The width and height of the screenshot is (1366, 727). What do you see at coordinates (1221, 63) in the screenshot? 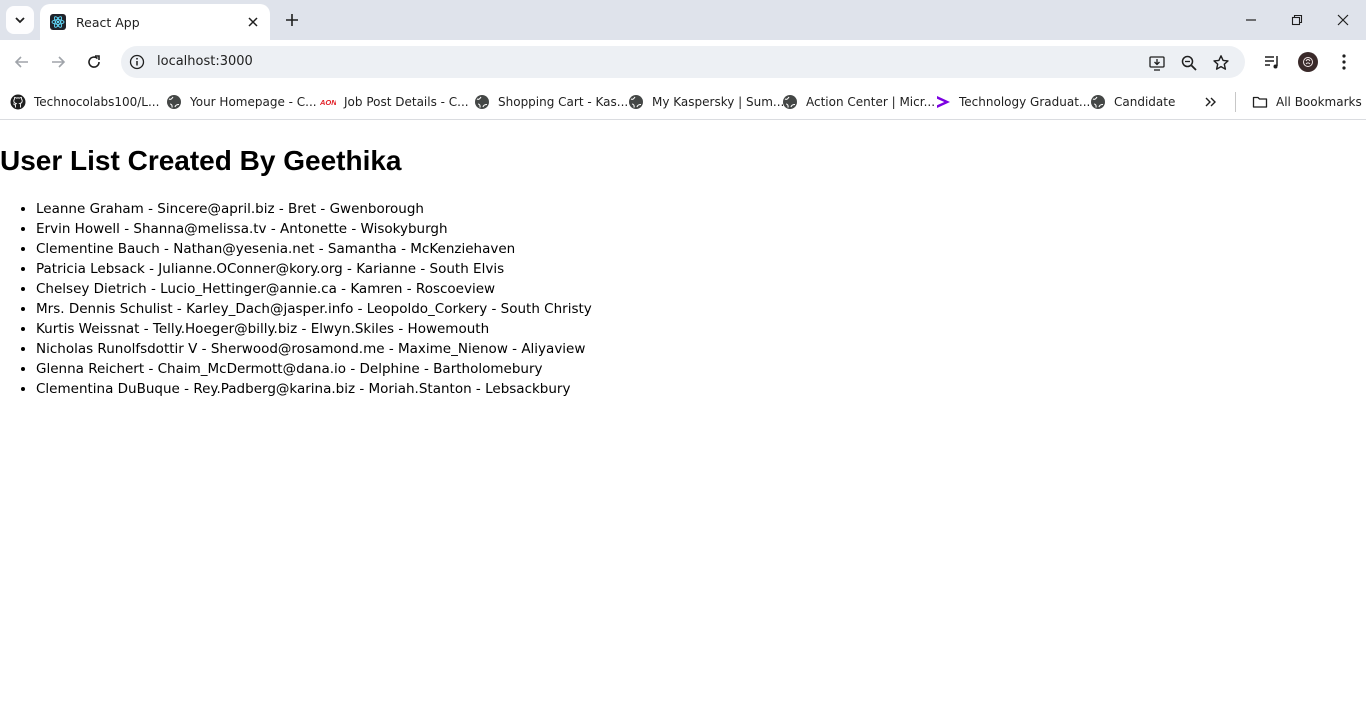
I see `bookmark-star-icon` at bounding box center [1221, 63].